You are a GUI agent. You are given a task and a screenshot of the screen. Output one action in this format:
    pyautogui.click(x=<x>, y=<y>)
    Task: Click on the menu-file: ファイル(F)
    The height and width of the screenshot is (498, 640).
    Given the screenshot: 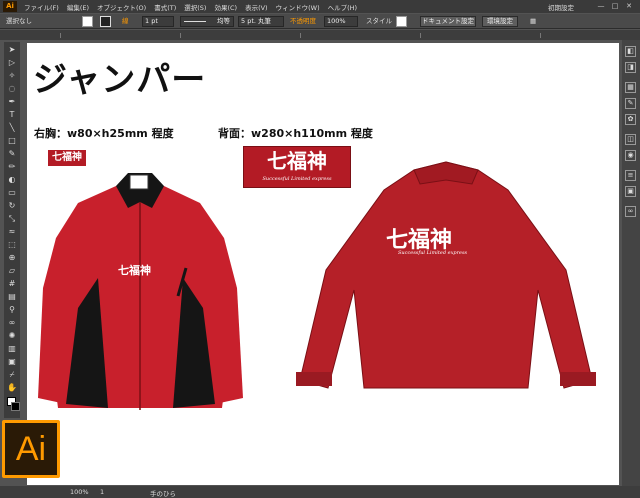 What is the action you would take?
    pyautogui.click(x=41, y=7)
    